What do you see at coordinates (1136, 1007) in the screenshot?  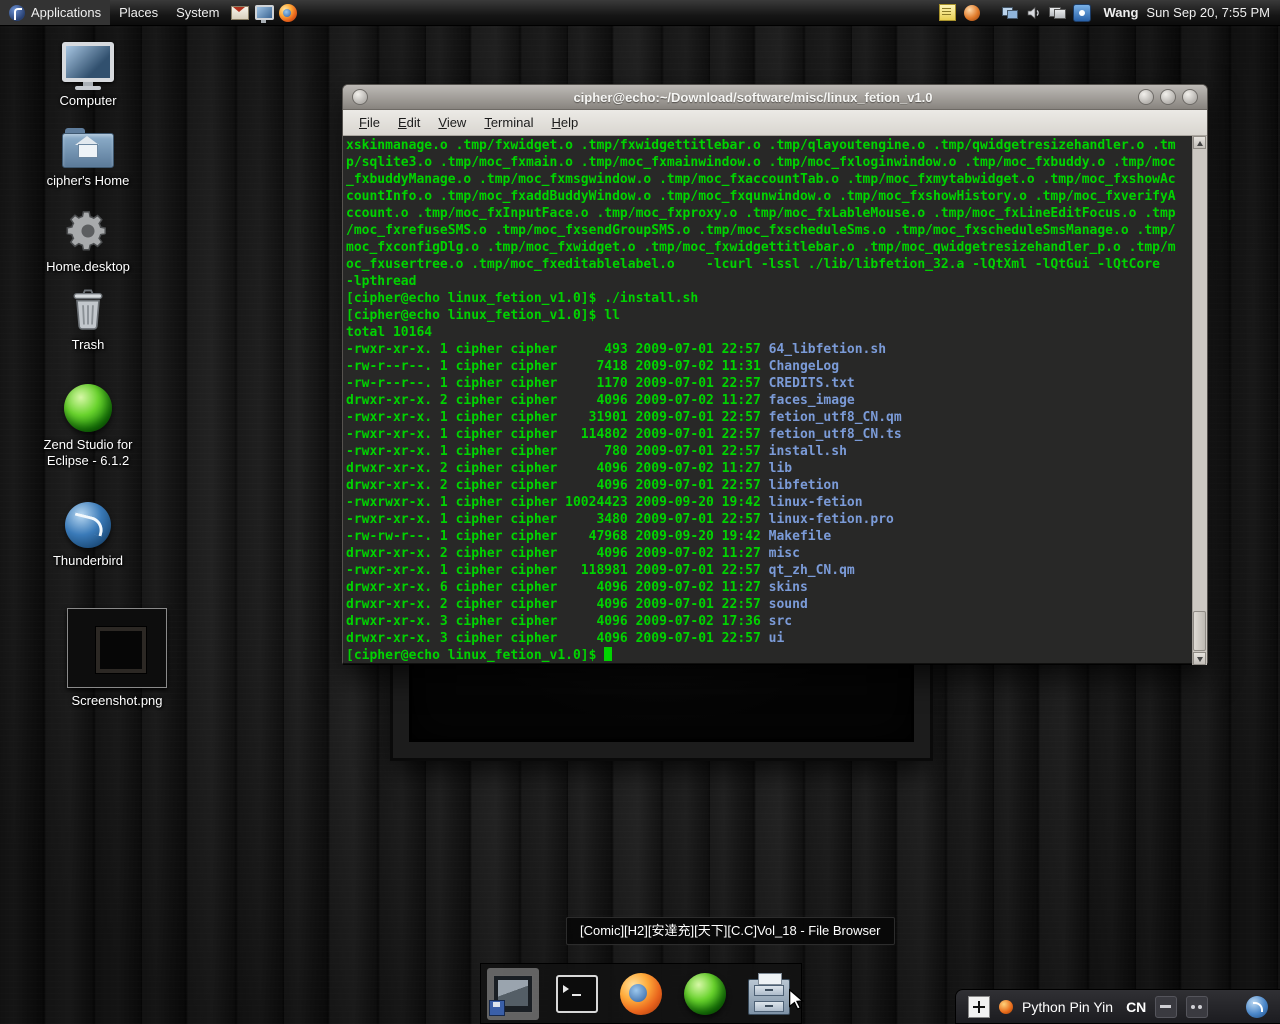 I see `language-toggle: CN` at bounding box center [1136, 1007].